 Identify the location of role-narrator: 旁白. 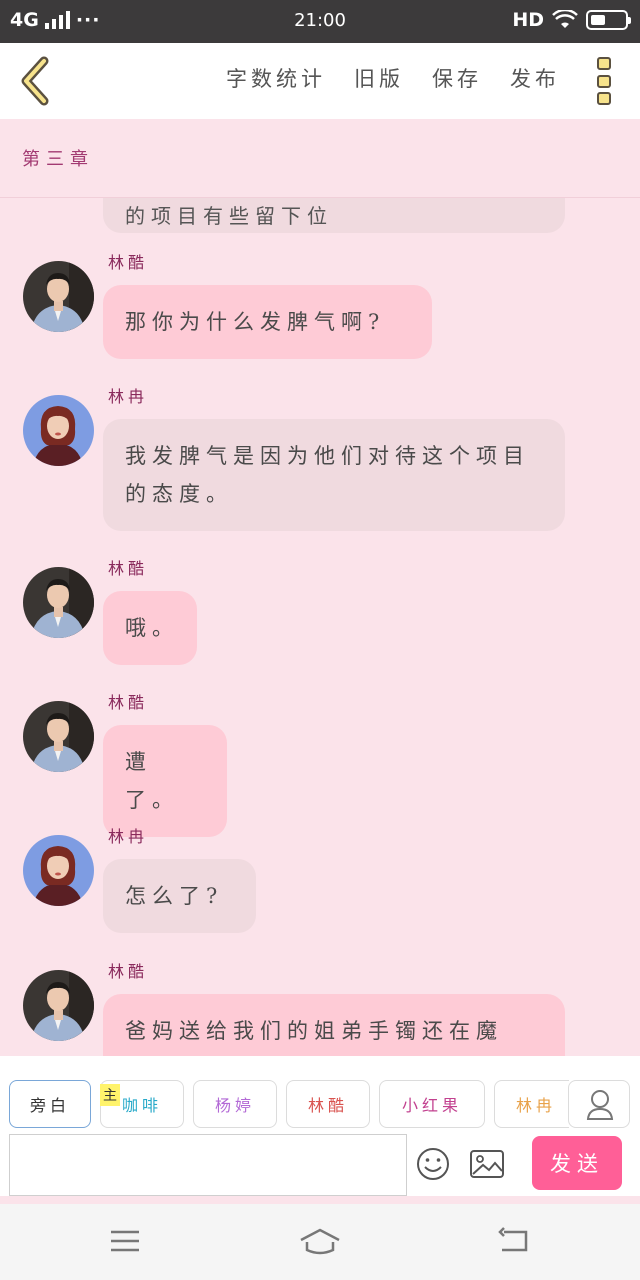
(50, 1104).